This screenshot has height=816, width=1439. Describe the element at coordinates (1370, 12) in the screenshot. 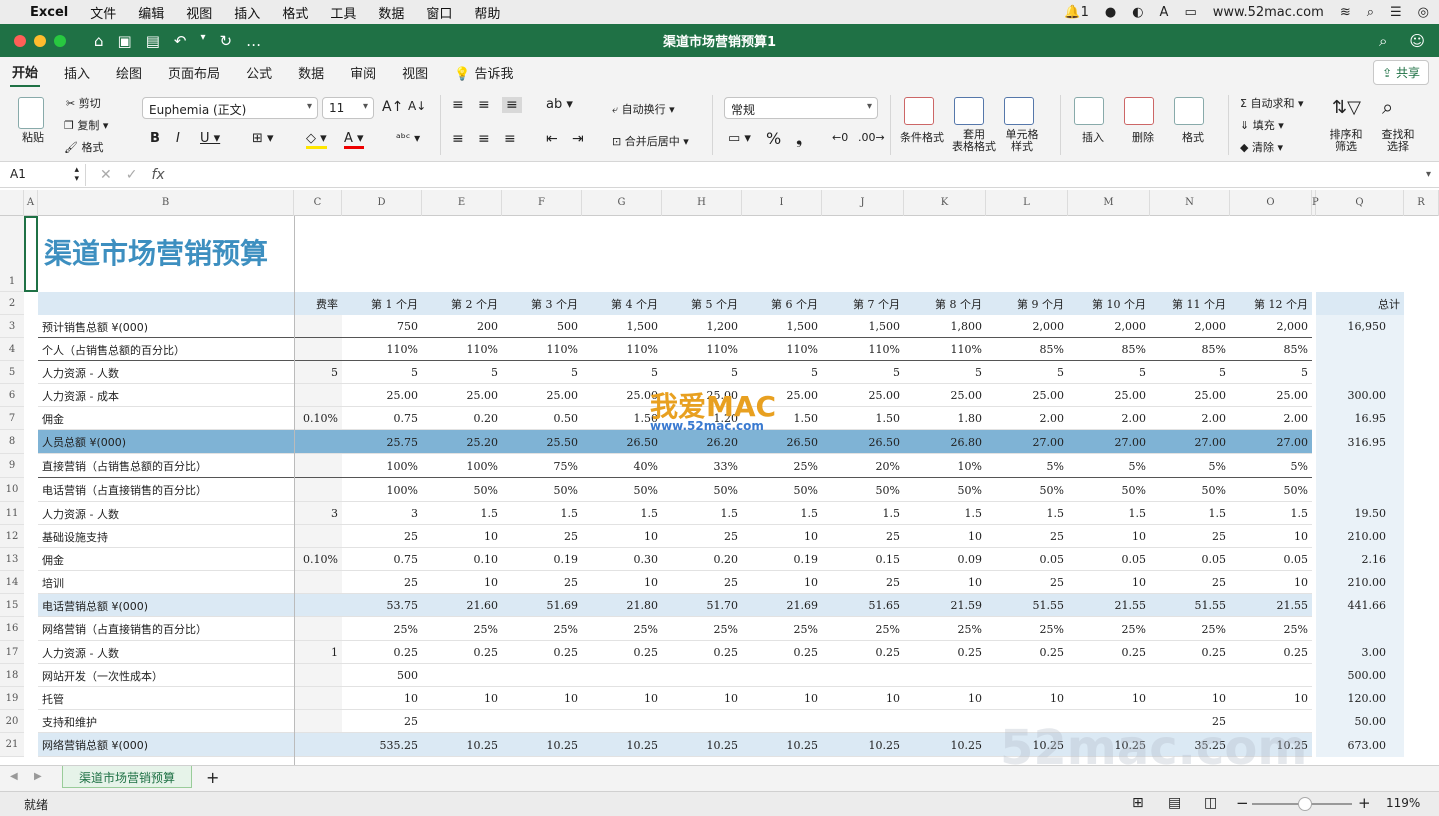

I see `spotlight-icon: ⌕` at that location.